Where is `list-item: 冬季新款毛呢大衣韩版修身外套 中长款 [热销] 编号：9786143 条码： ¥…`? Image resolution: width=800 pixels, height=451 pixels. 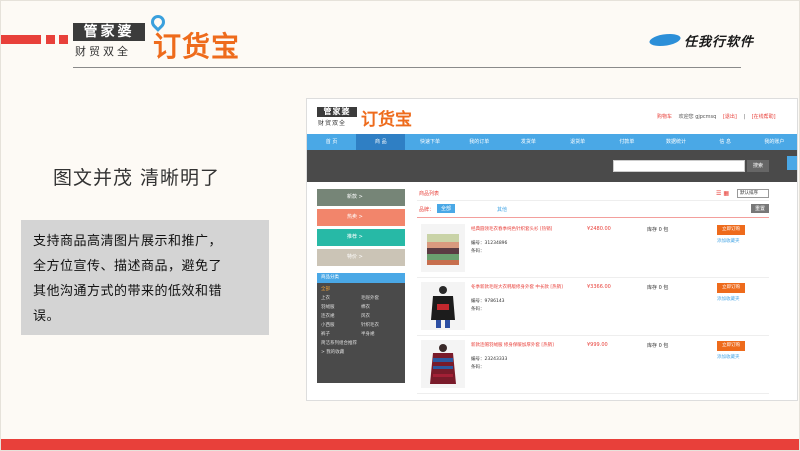 list-item: 冬季新款毛呢大衣韩版修身外套 中长款 [热销] 编号：9786143 条码： ¥… is located at coordinates (593, 307).